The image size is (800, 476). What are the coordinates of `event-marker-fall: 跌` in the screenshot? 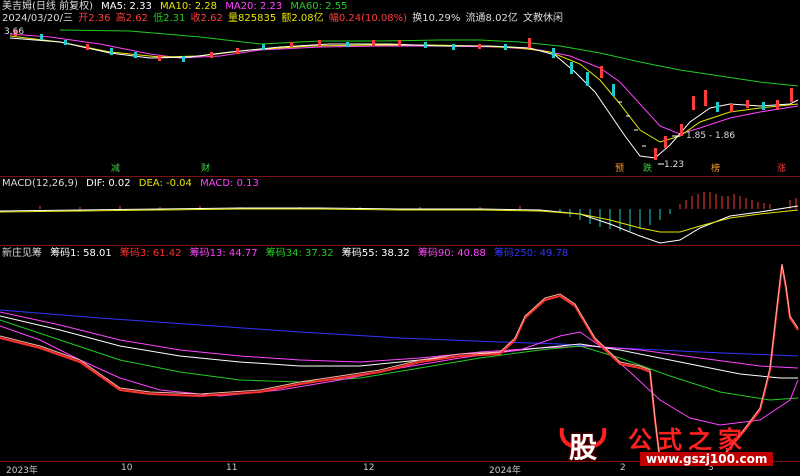 It's located at (647, 169).